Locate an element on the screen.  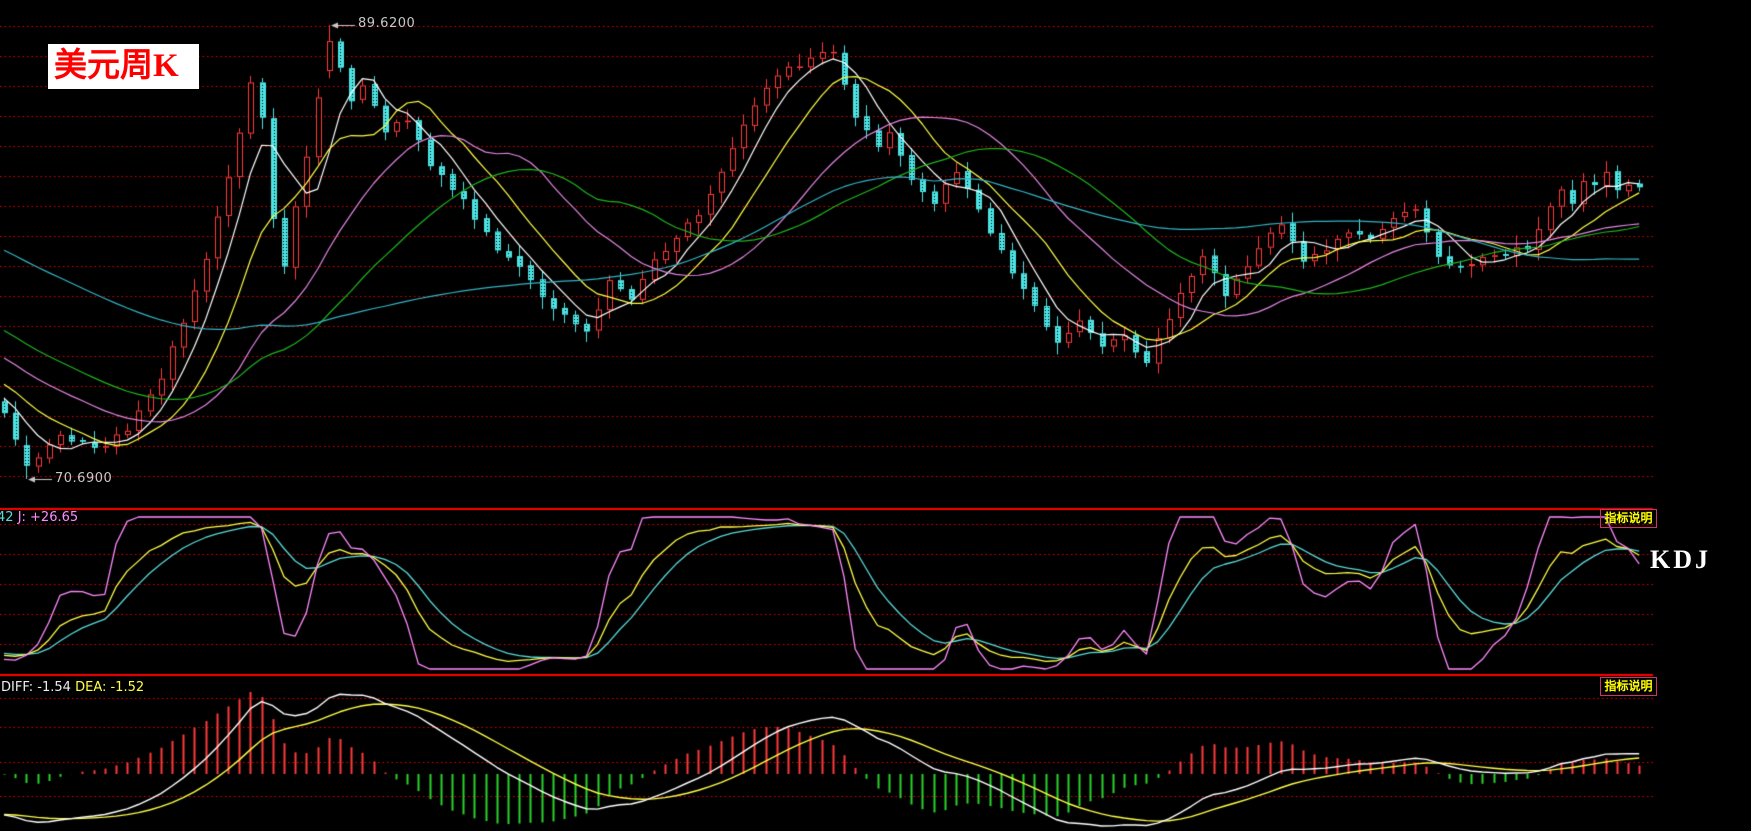
high-price-annotation: 89.6200 is located at coordinates (387, 23).